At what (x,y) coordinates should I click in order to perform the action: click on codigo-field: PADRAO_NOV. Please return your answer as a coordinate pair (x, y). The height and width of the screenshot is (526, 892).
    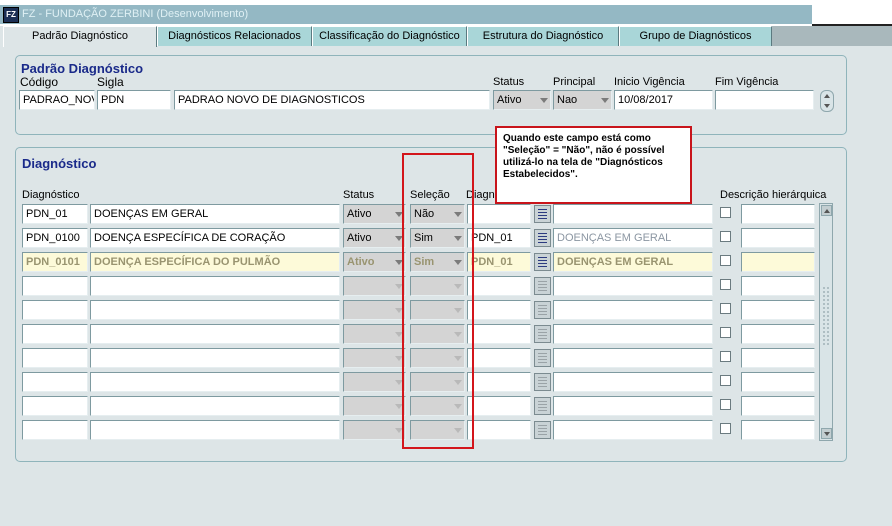
    Looking at the image, I should click on (57, 100).